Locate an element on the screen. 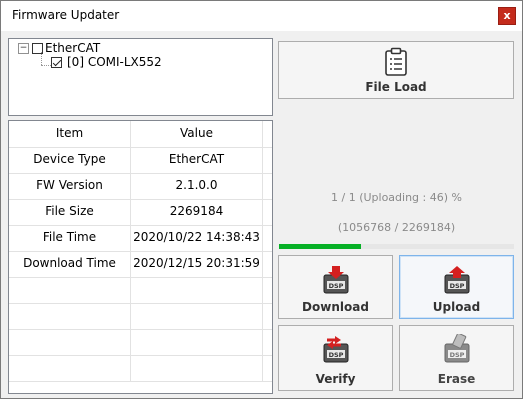  tree-node-label: EtherCAT is located at coordinates (73, 48).